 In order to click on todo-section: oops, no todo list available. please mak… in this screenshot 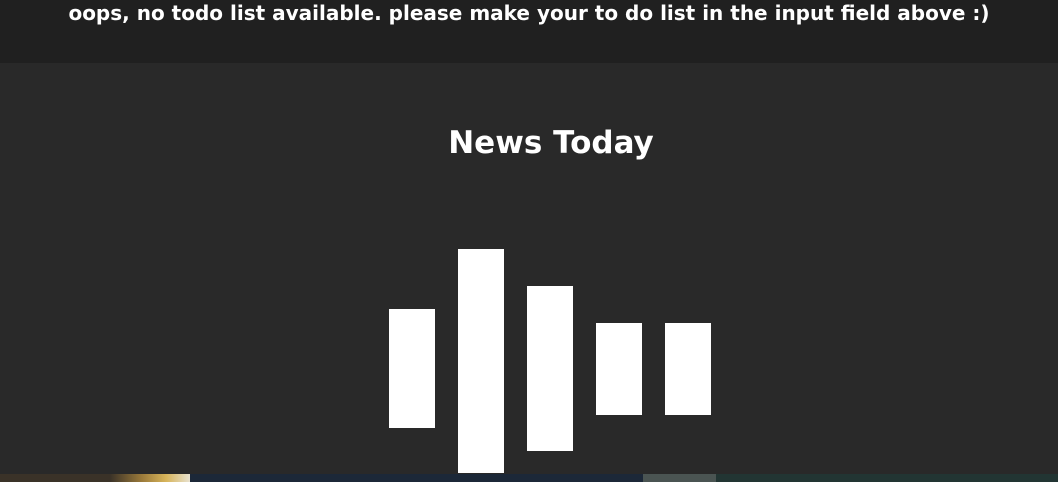, I will do `click(529, 31)`.